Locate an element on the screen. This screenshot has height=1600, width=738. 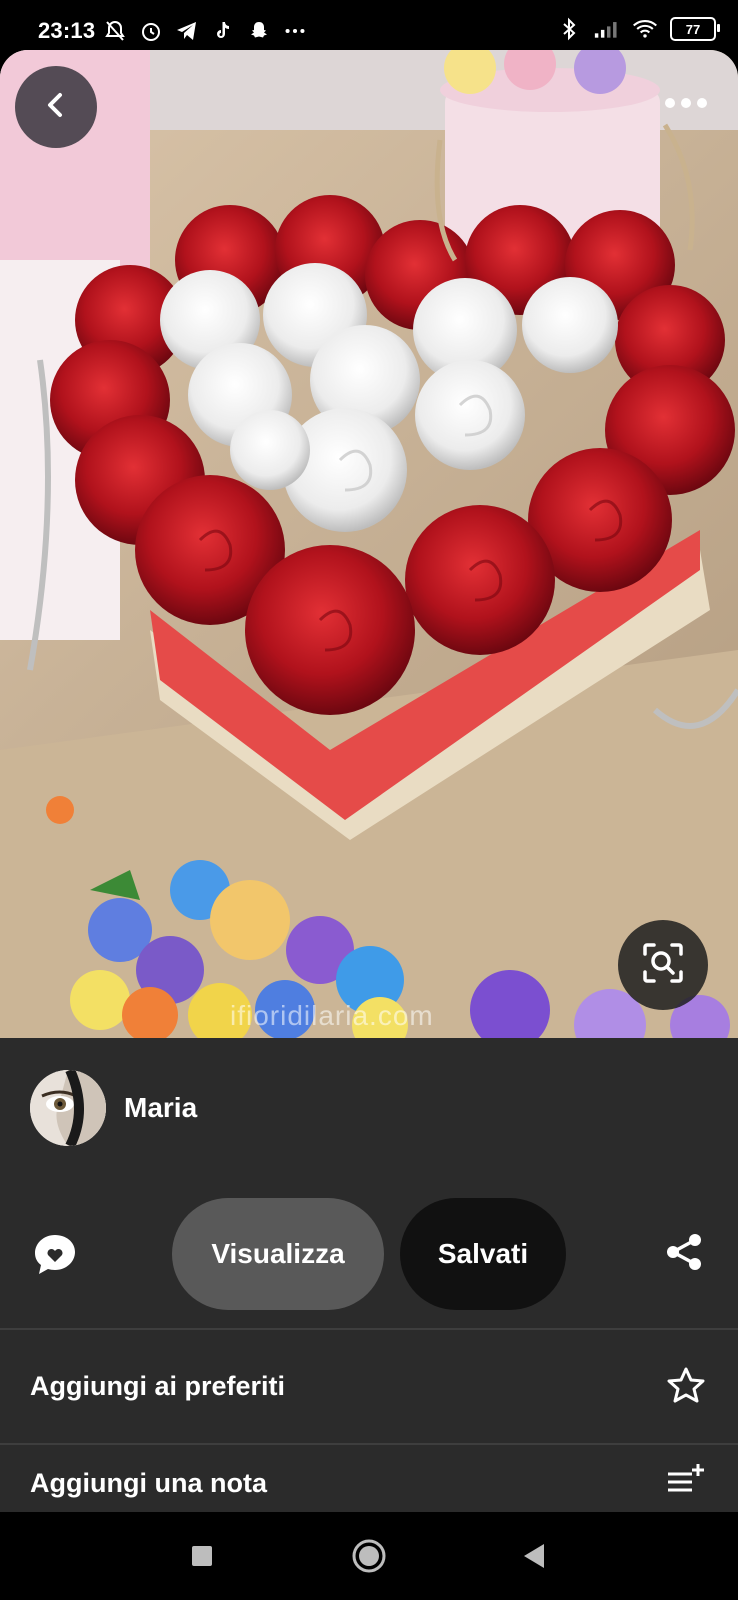
more-horizontal-icon is located at coordinates (686, 105).